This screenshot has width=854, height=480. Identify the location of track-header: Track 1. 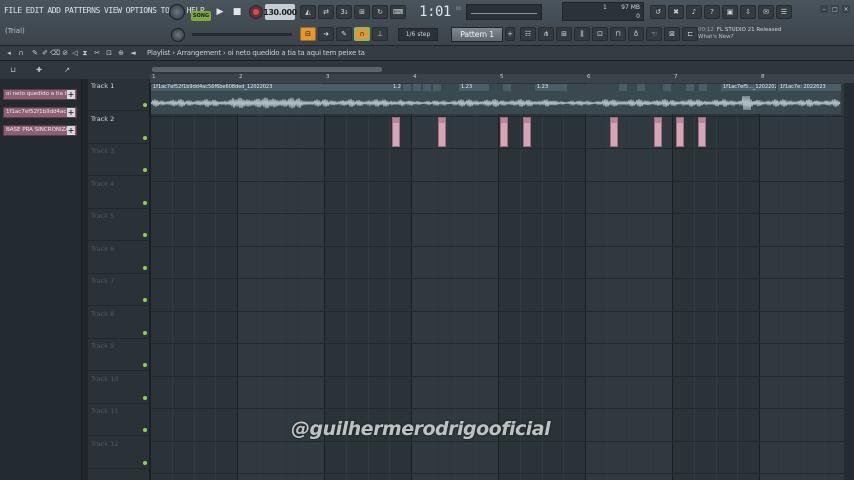
(119, 95).